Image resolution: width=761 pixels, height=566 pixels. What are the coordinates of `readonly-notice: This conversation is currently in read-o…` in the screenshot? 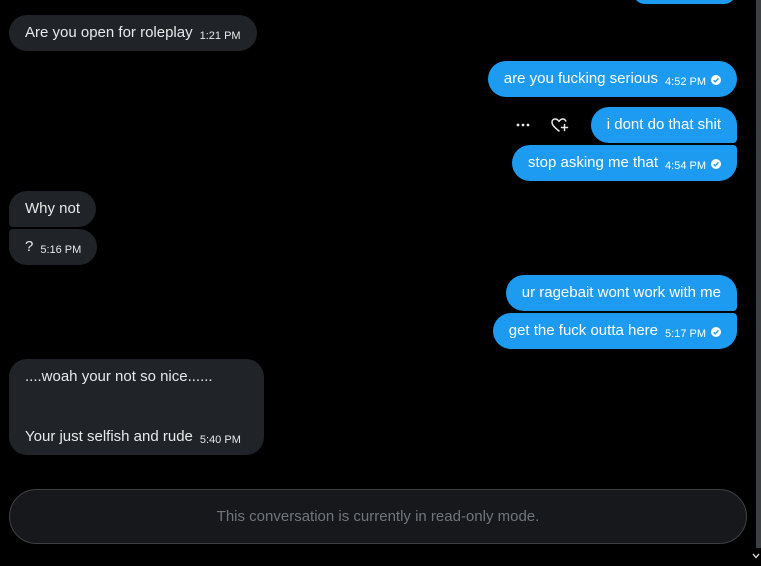 It's located at (378, 516).